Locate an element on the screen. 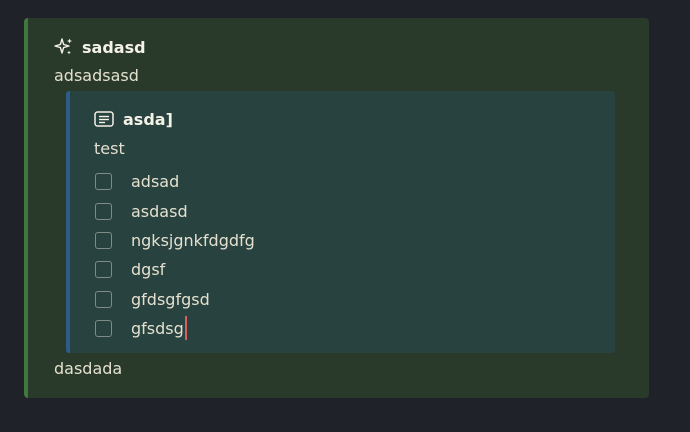 The height and width of the screenshot is (432, 690). inner-callout-text: test is located at coordinates (109, 148).